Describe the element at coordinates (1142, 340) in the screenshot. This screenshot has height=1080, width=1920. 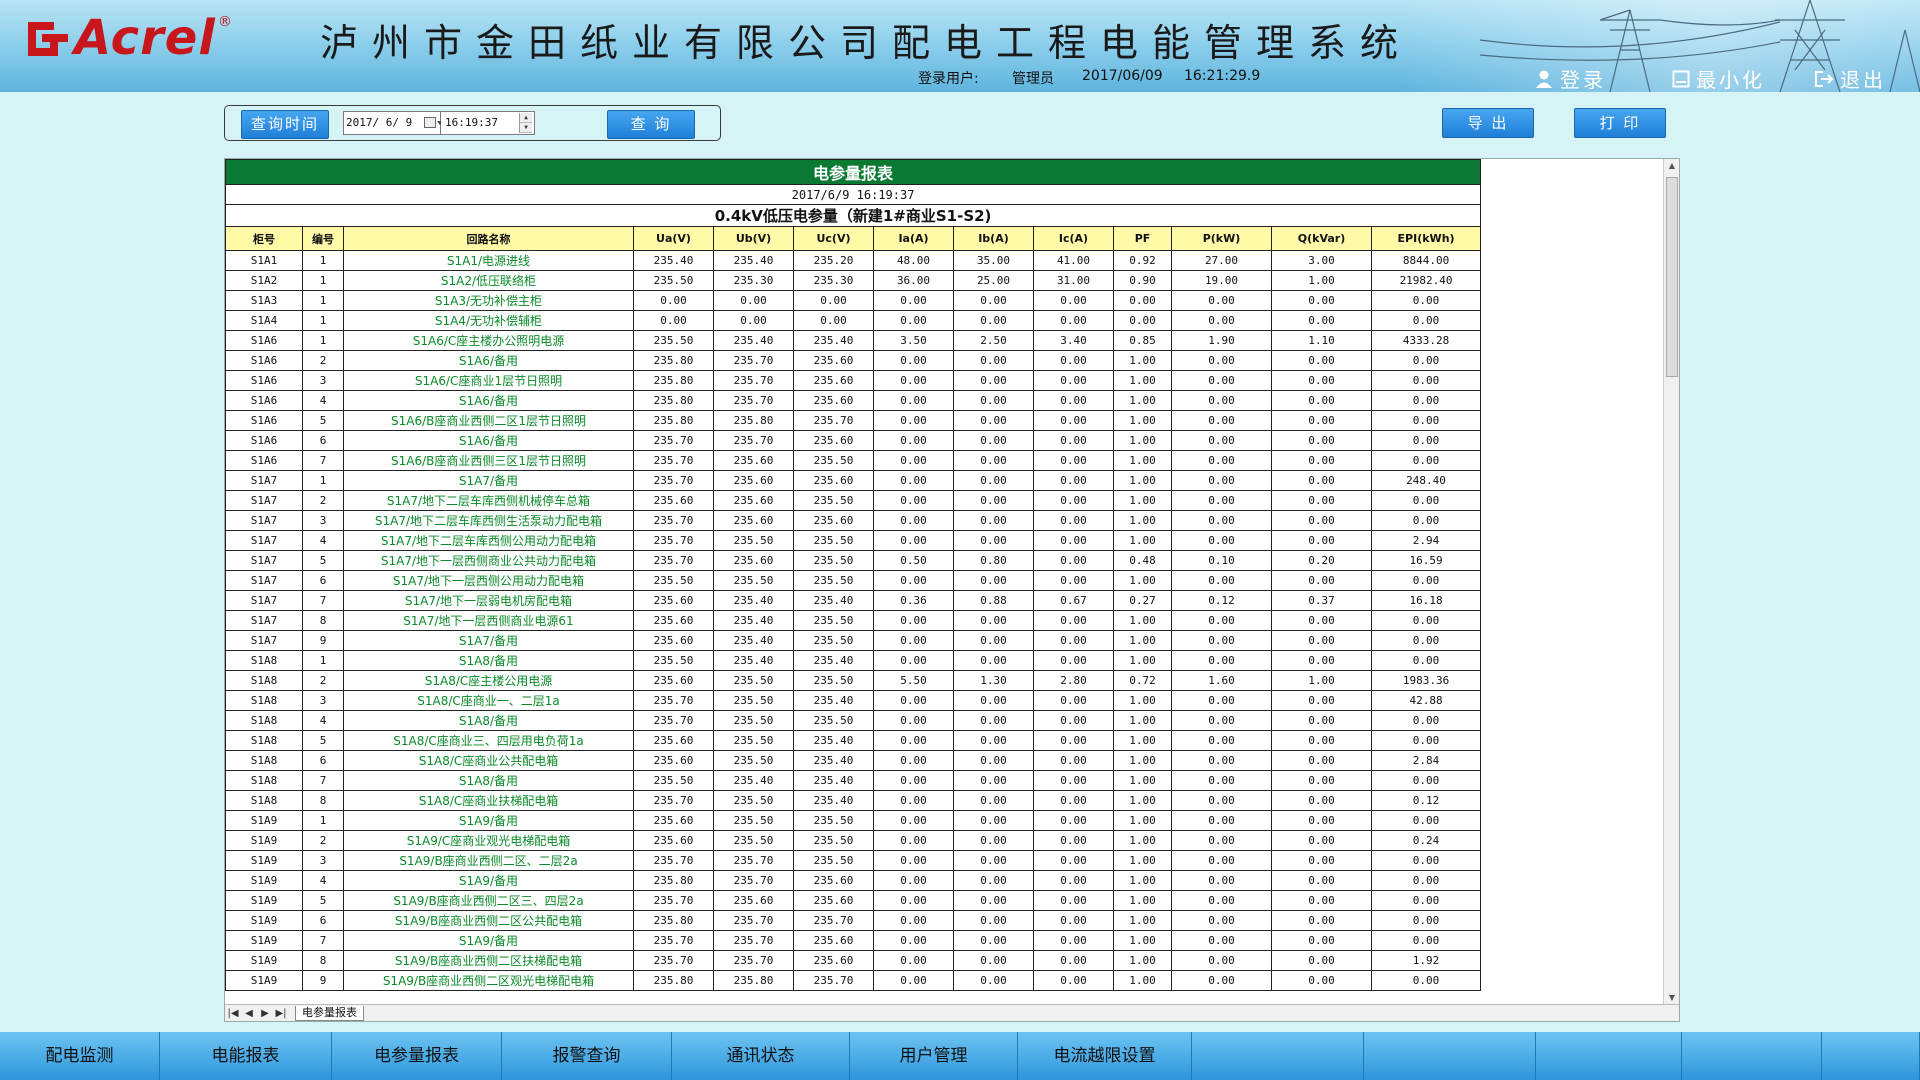
I see `table-cell: 0.85` at that location.